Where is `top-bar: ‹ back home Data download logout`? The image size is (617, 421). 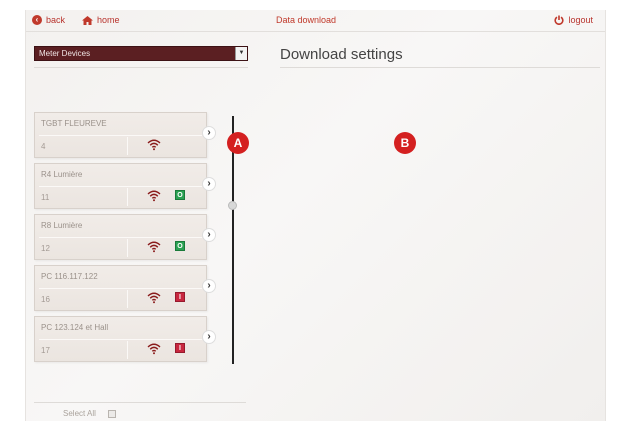
top-bar: ‹ back home Data download logout is located at coordinates (315, 21).